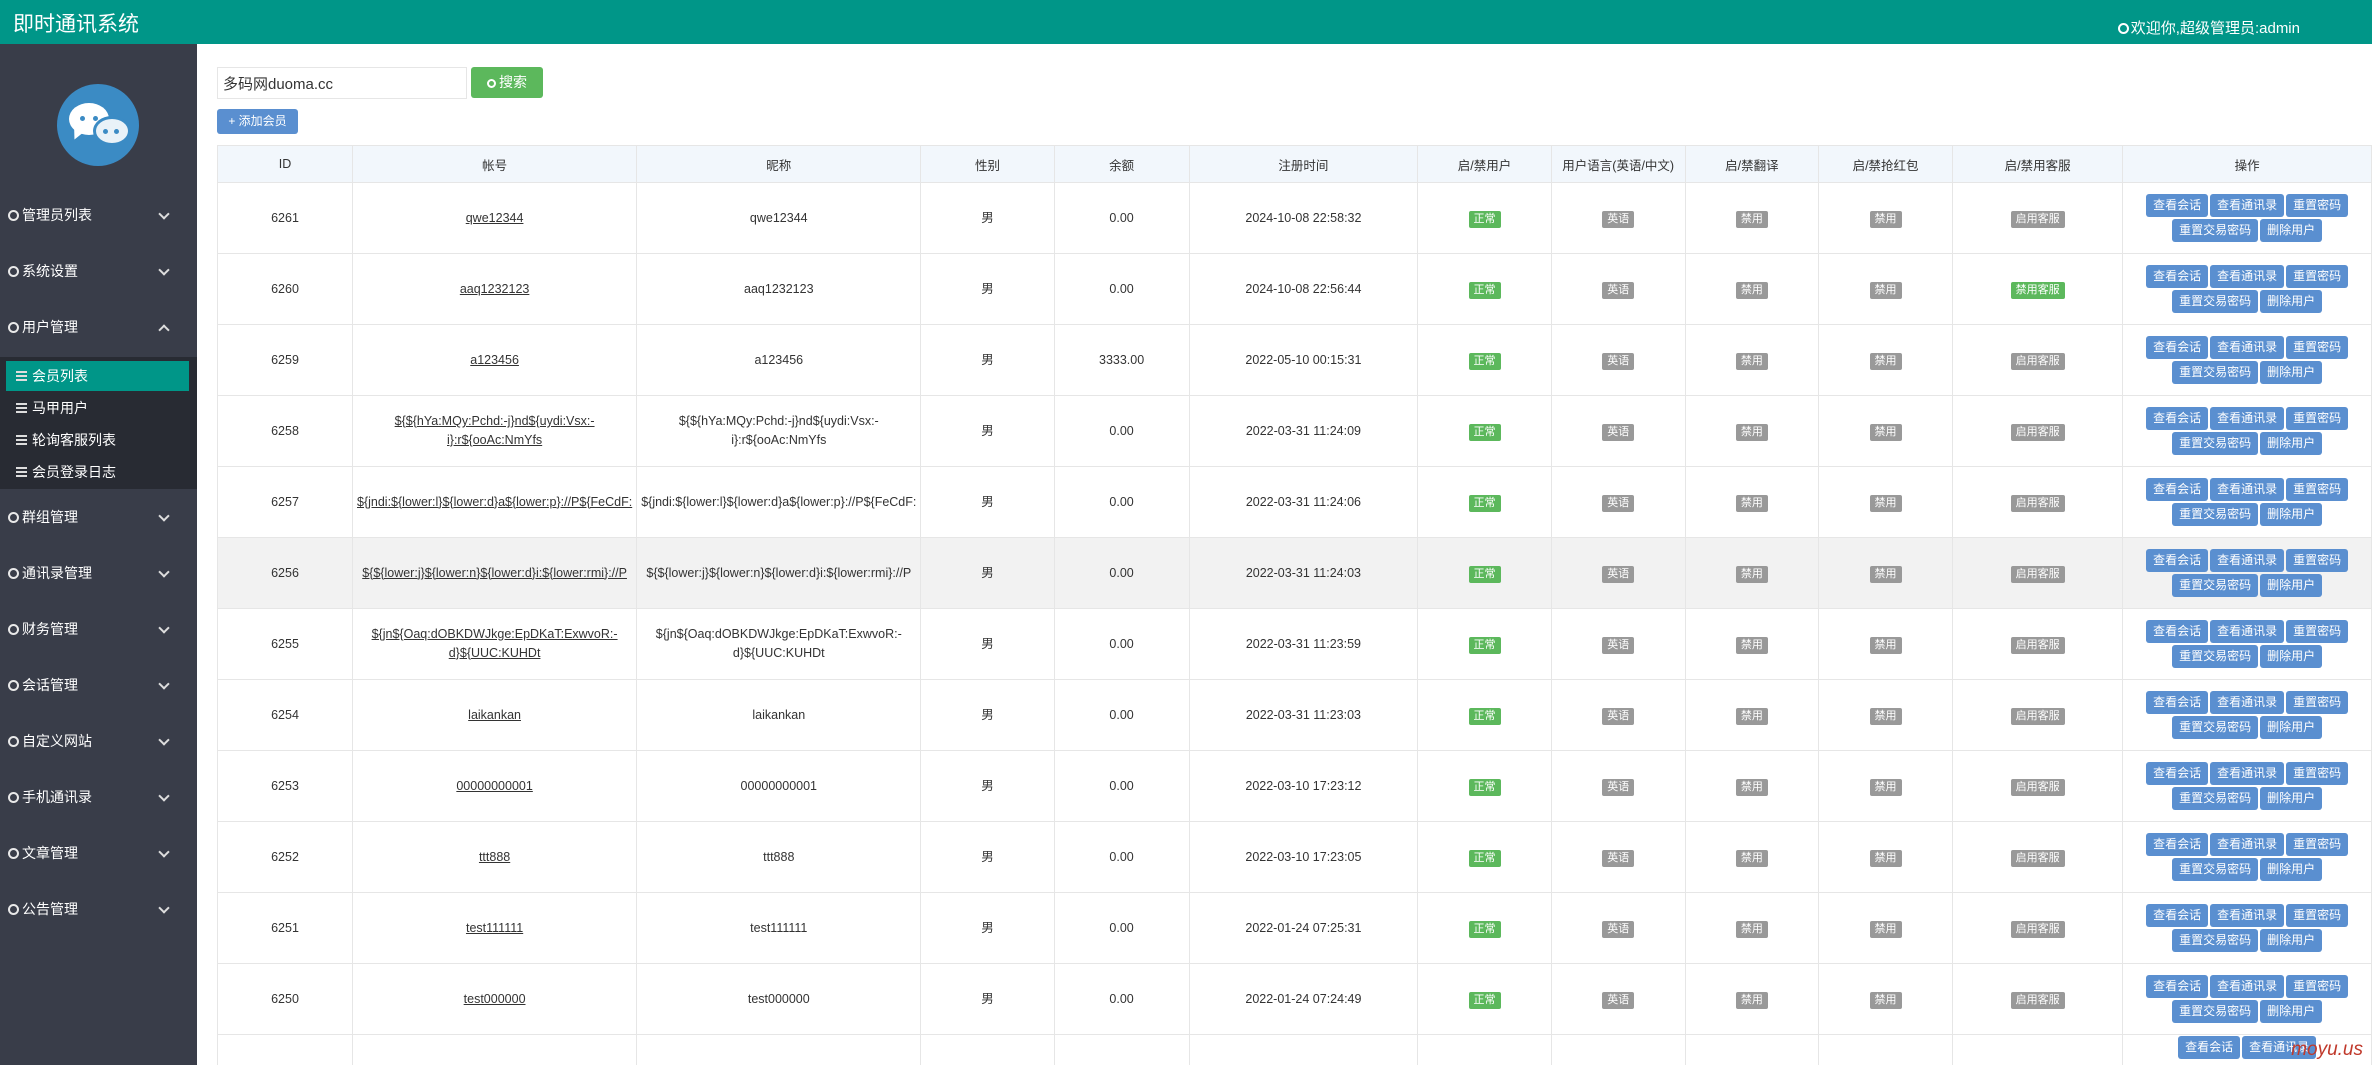 The width and height of the screenshot is (2372, 1065). Describe the element at coordinates (495, 289) in the screenshot. I see `account-link: aaq1232123` at that location.